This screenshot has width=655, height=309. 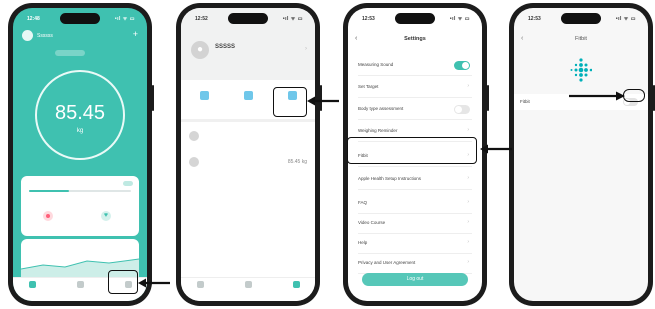 What do you see at coordinates (80, 131) in the screenshot?
I see `weight-unit: kg` at bounding box center [80, 131].